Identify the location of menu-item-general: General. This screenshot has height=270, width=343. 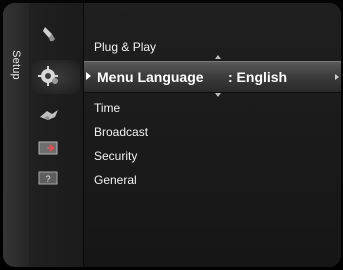
(115, 180).